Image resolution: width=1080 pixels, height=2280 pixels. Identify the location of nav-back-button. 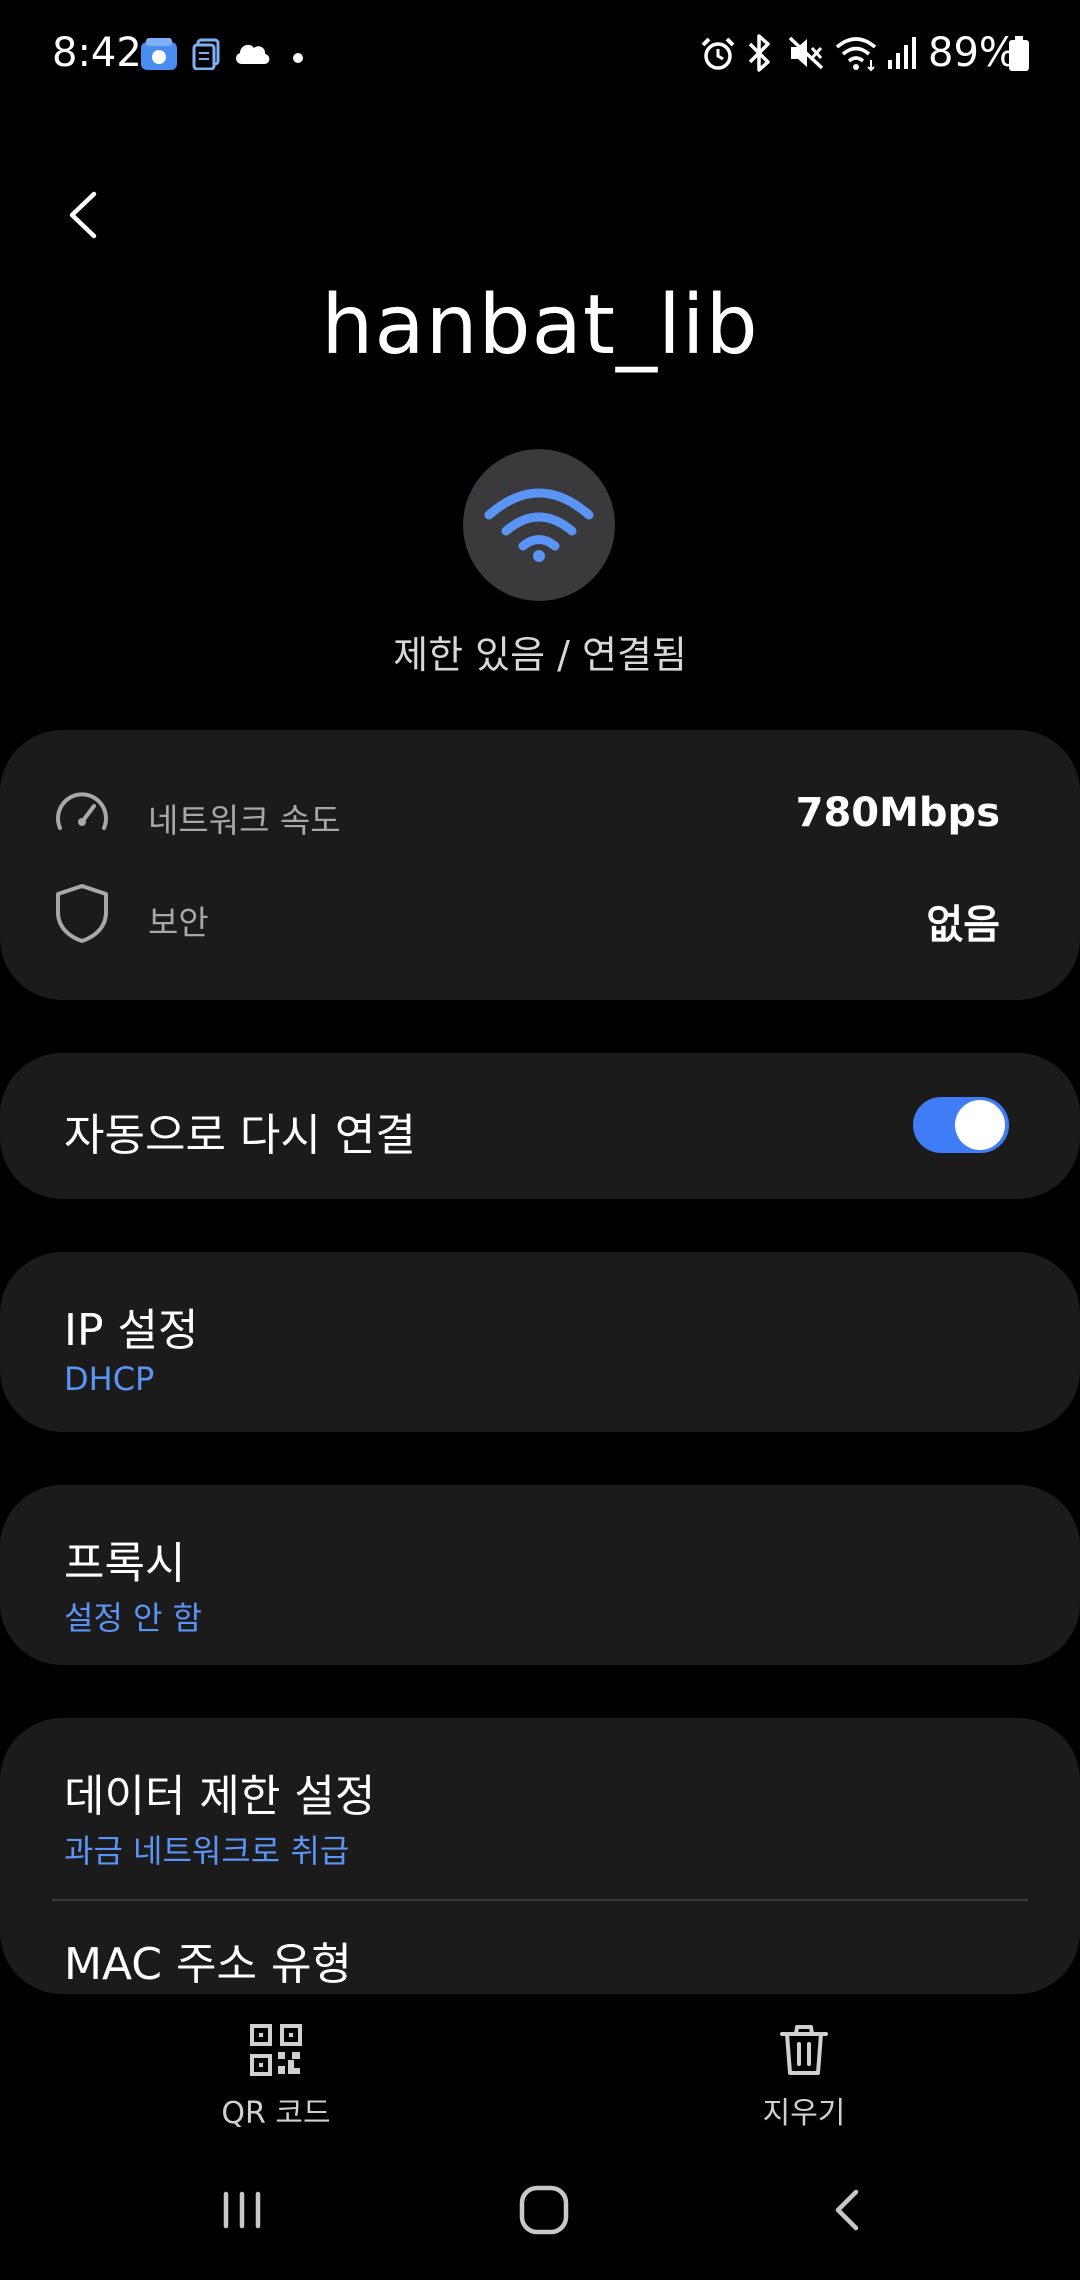
(848, 2212).